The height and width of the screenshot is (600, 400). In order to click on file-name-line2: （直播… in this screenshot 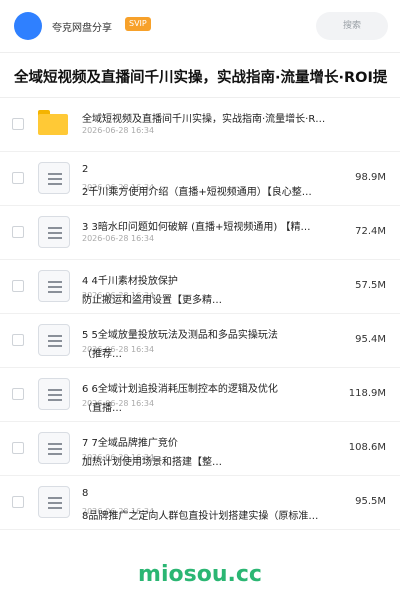, I will do `click(216, 406)`.